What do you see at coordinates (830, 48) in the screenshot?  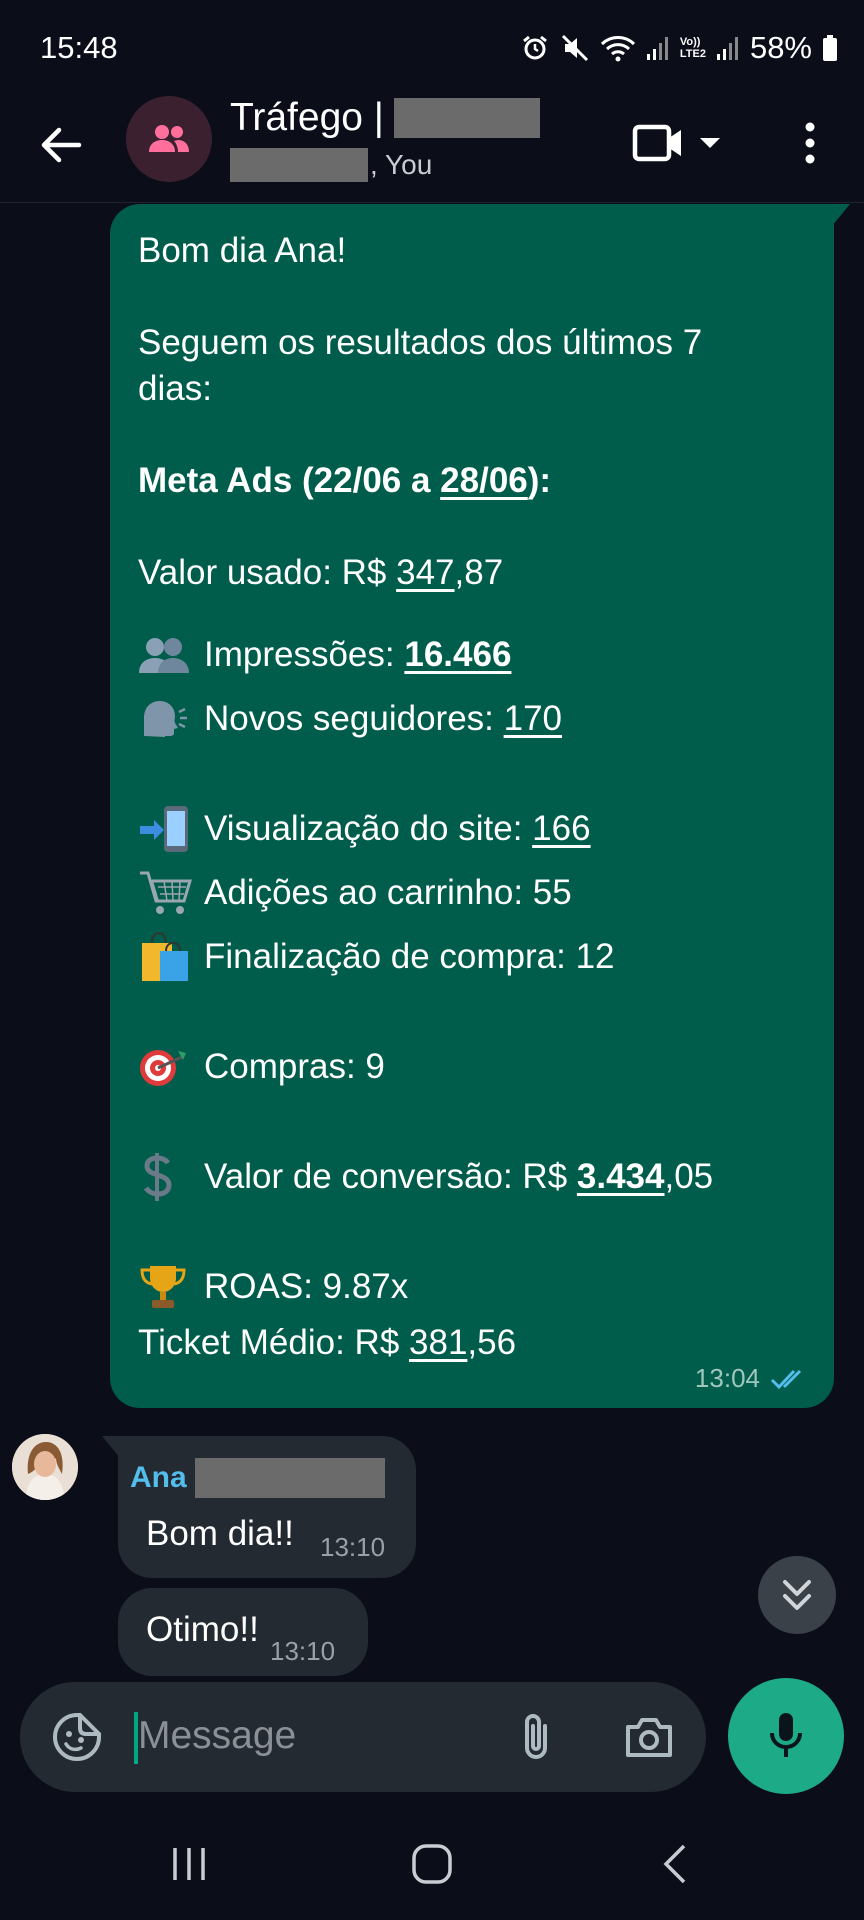 I see `battery-icon` at bounding box center [830, 48].